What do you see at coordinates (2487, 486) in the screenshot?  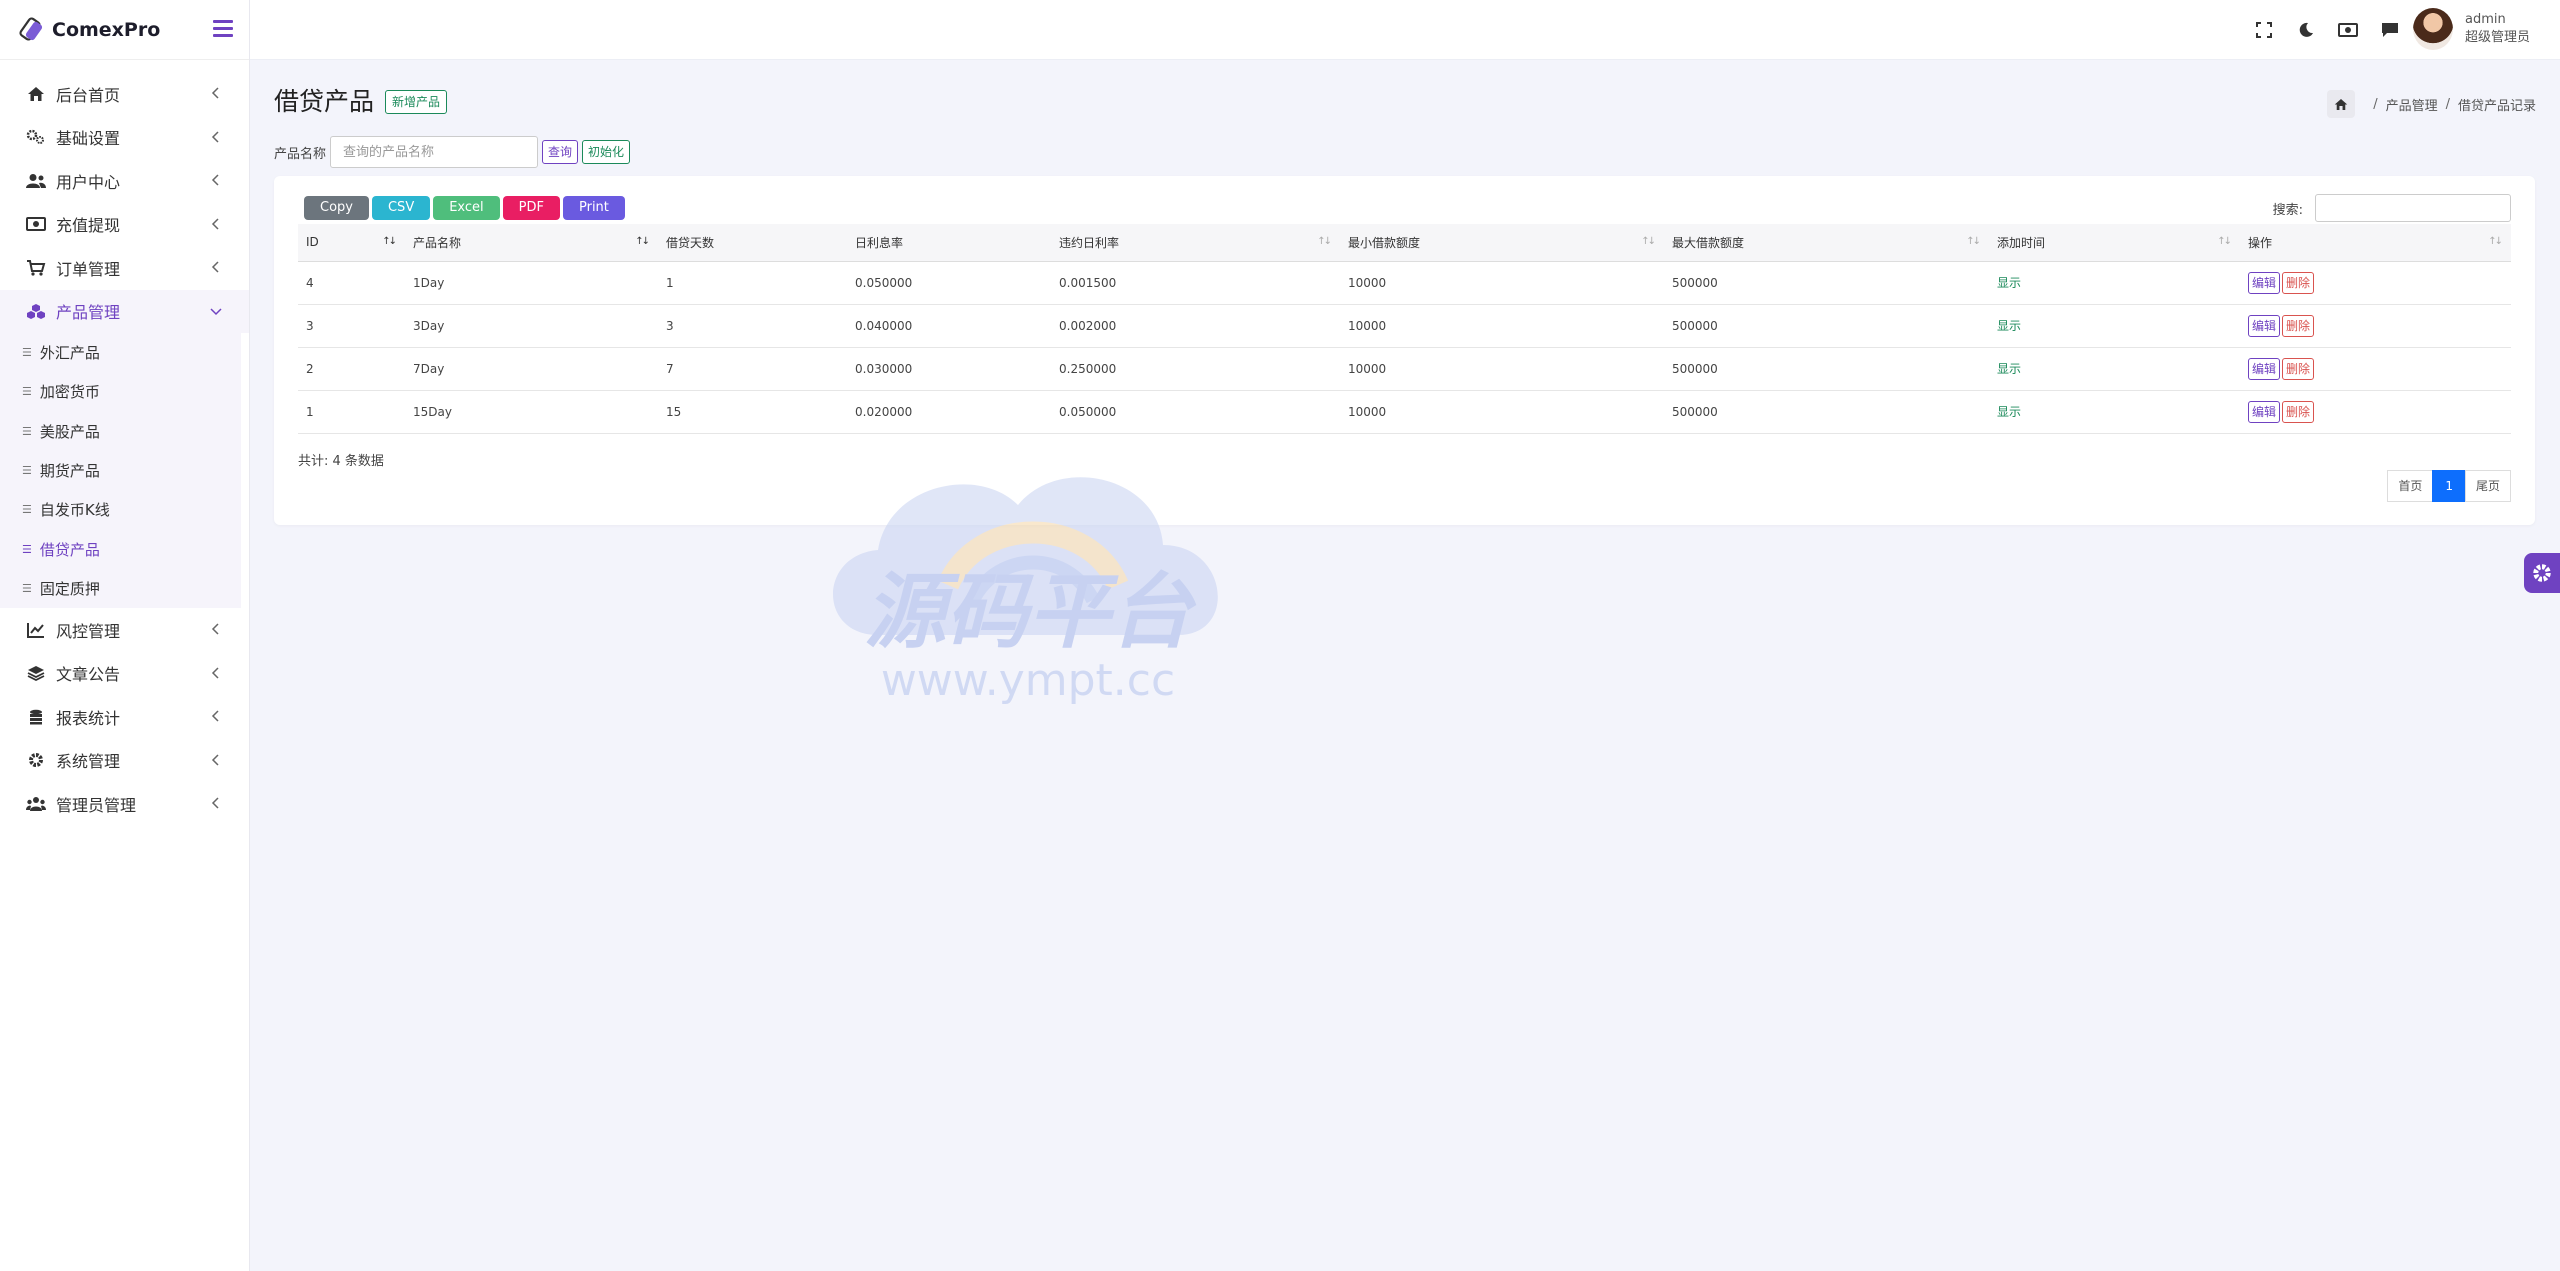 I see `last-page-button: 尾页` at bounding box center [2487, 486].